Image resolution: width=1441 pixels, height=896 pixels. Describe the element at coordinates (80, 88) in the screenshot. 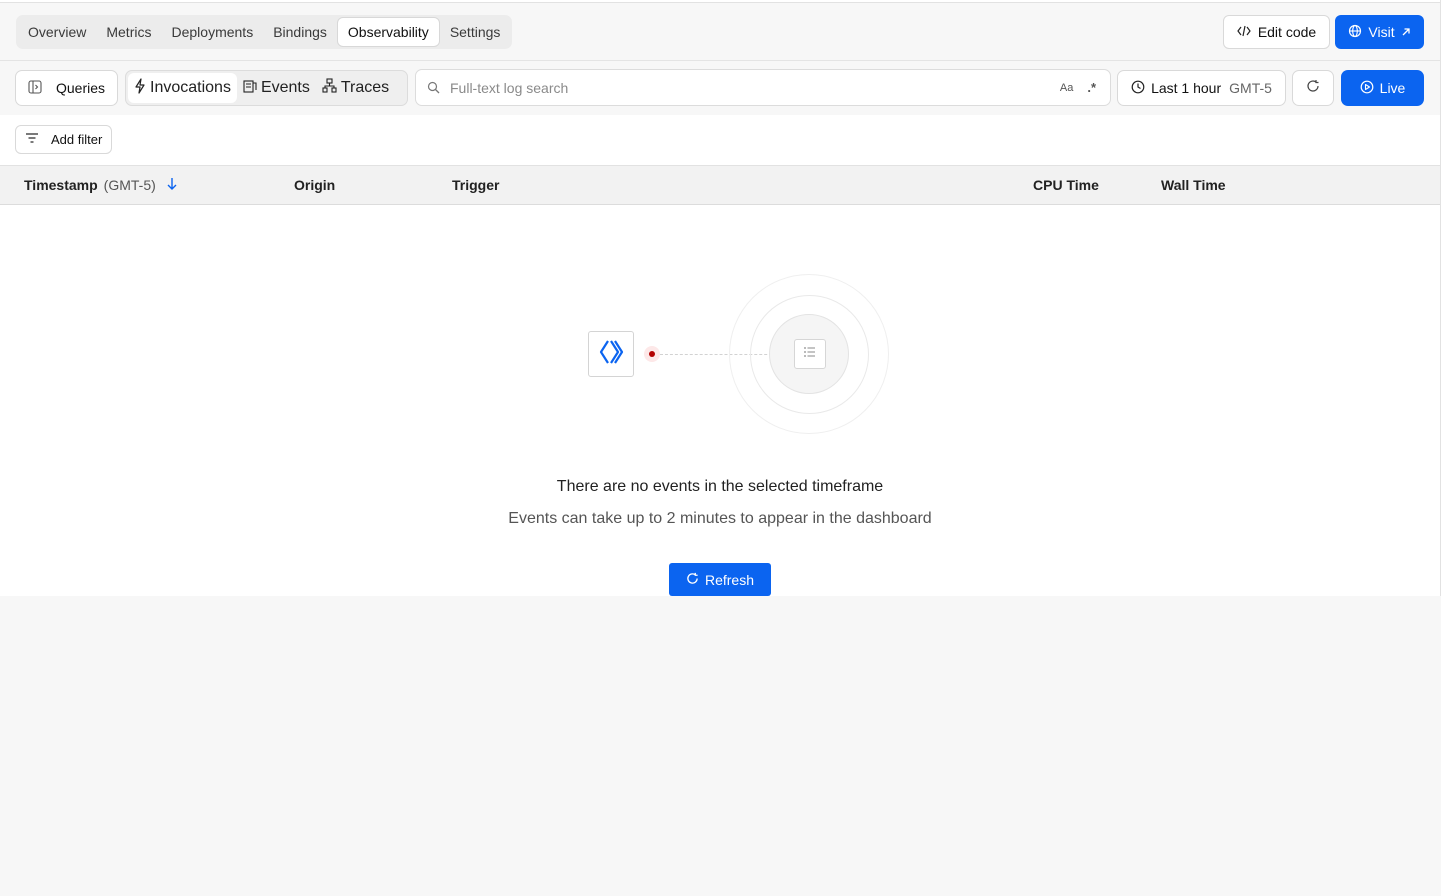

I see `queries-label: Queries` at that location.